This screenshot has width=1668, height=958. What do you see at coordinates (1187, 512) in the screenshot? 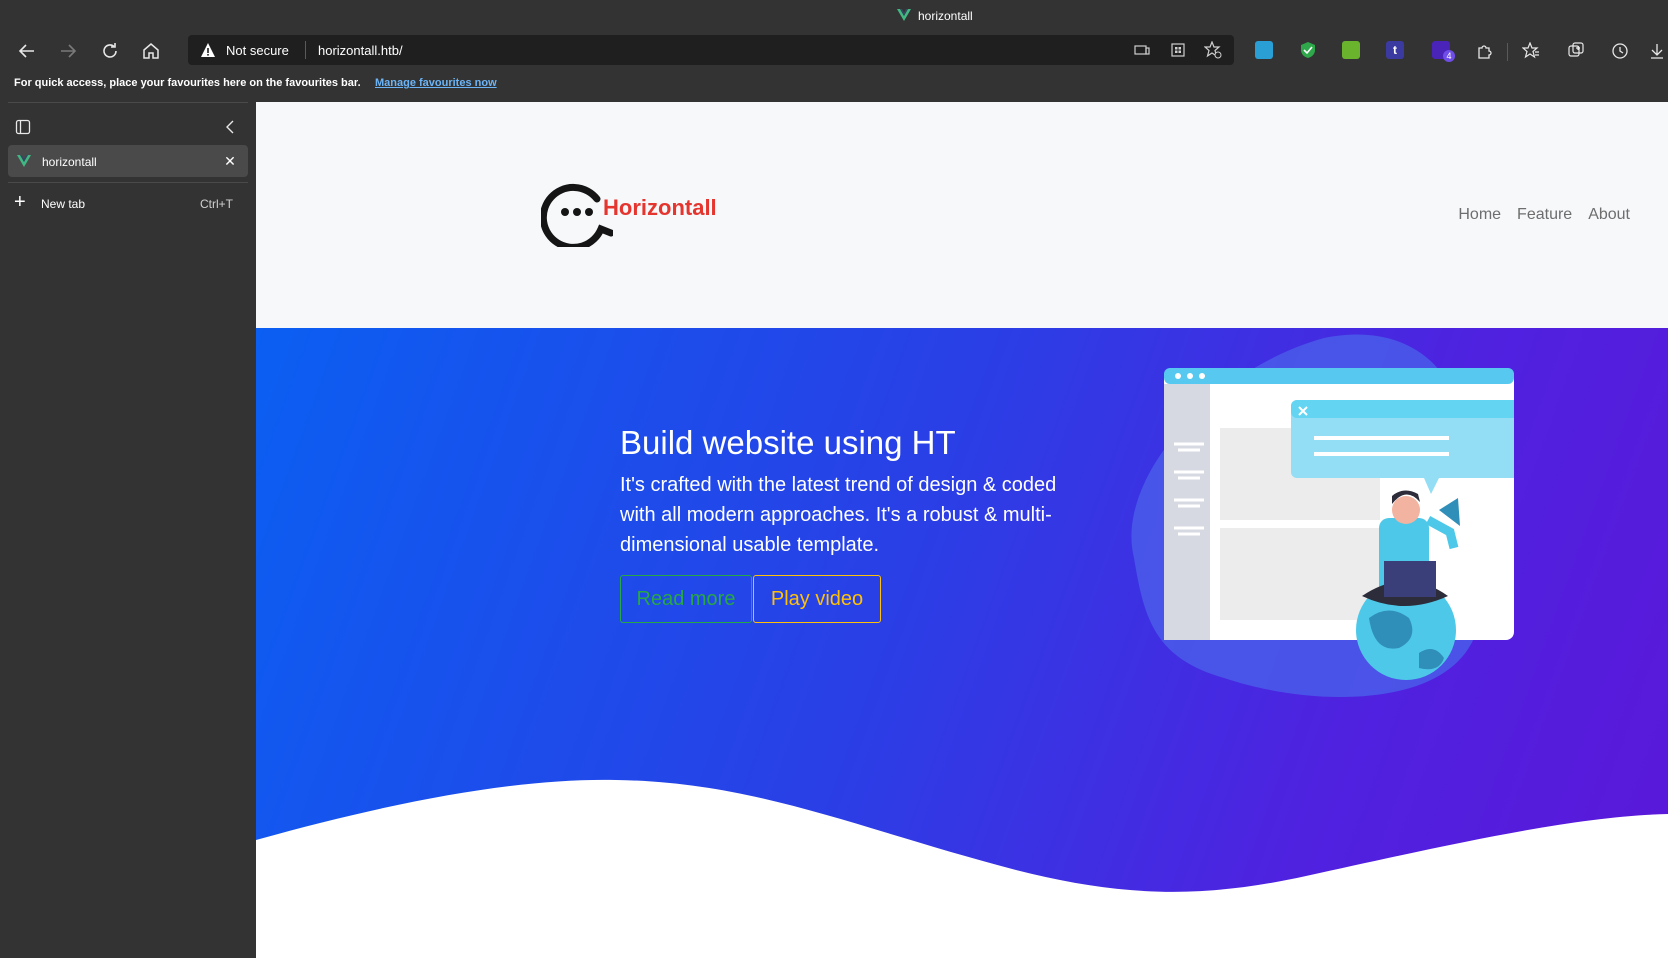
I see `browser-window-sidebar` at bounding box center [1187, 512].